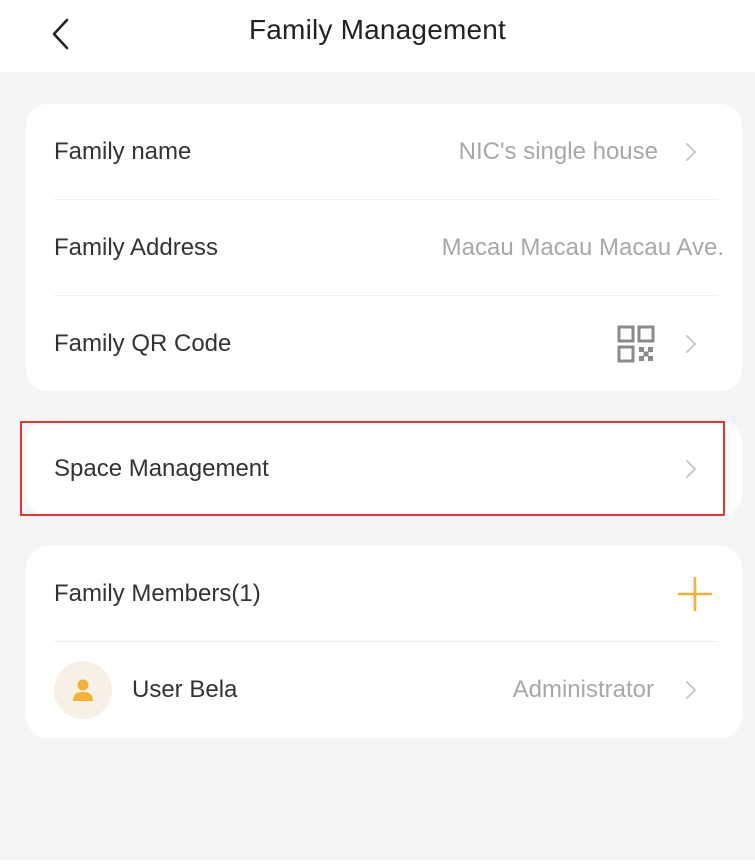 Image resolution: width=755 pixels, height=867 pixels. I want to click on family-name-value: NIC's single house, so click(558, 151).